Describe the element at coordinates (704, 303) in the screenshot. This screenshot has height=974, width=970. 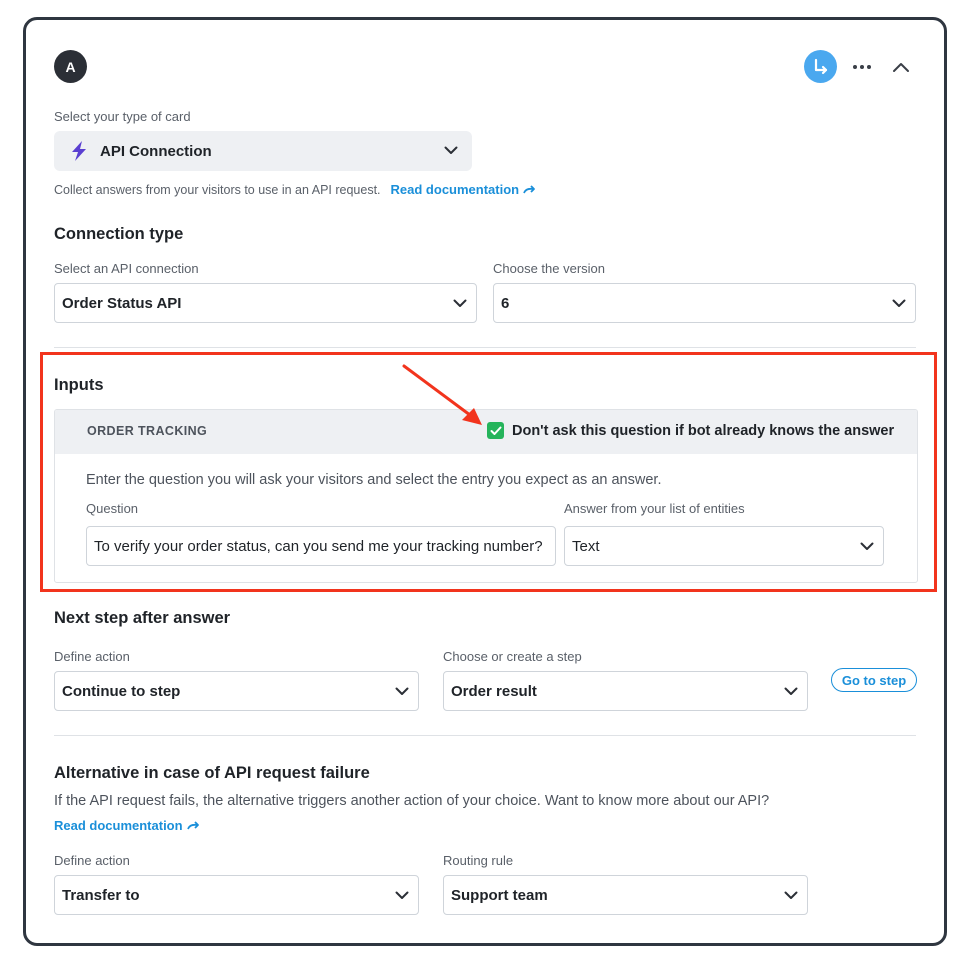
I see `version-select: 6` at that location.